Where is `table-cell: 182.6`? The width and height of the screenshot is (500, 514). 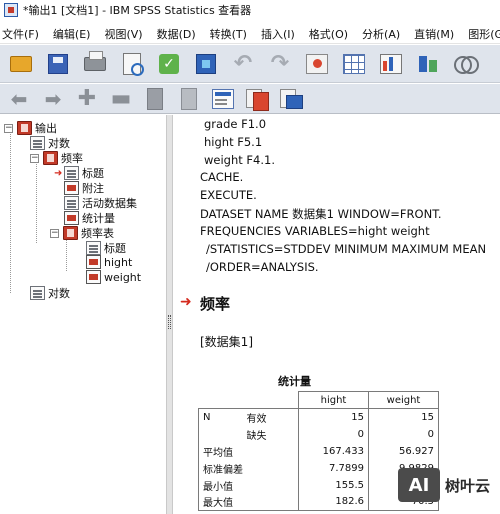
table-cell: 182.6 is located at coordinates (333, 502).